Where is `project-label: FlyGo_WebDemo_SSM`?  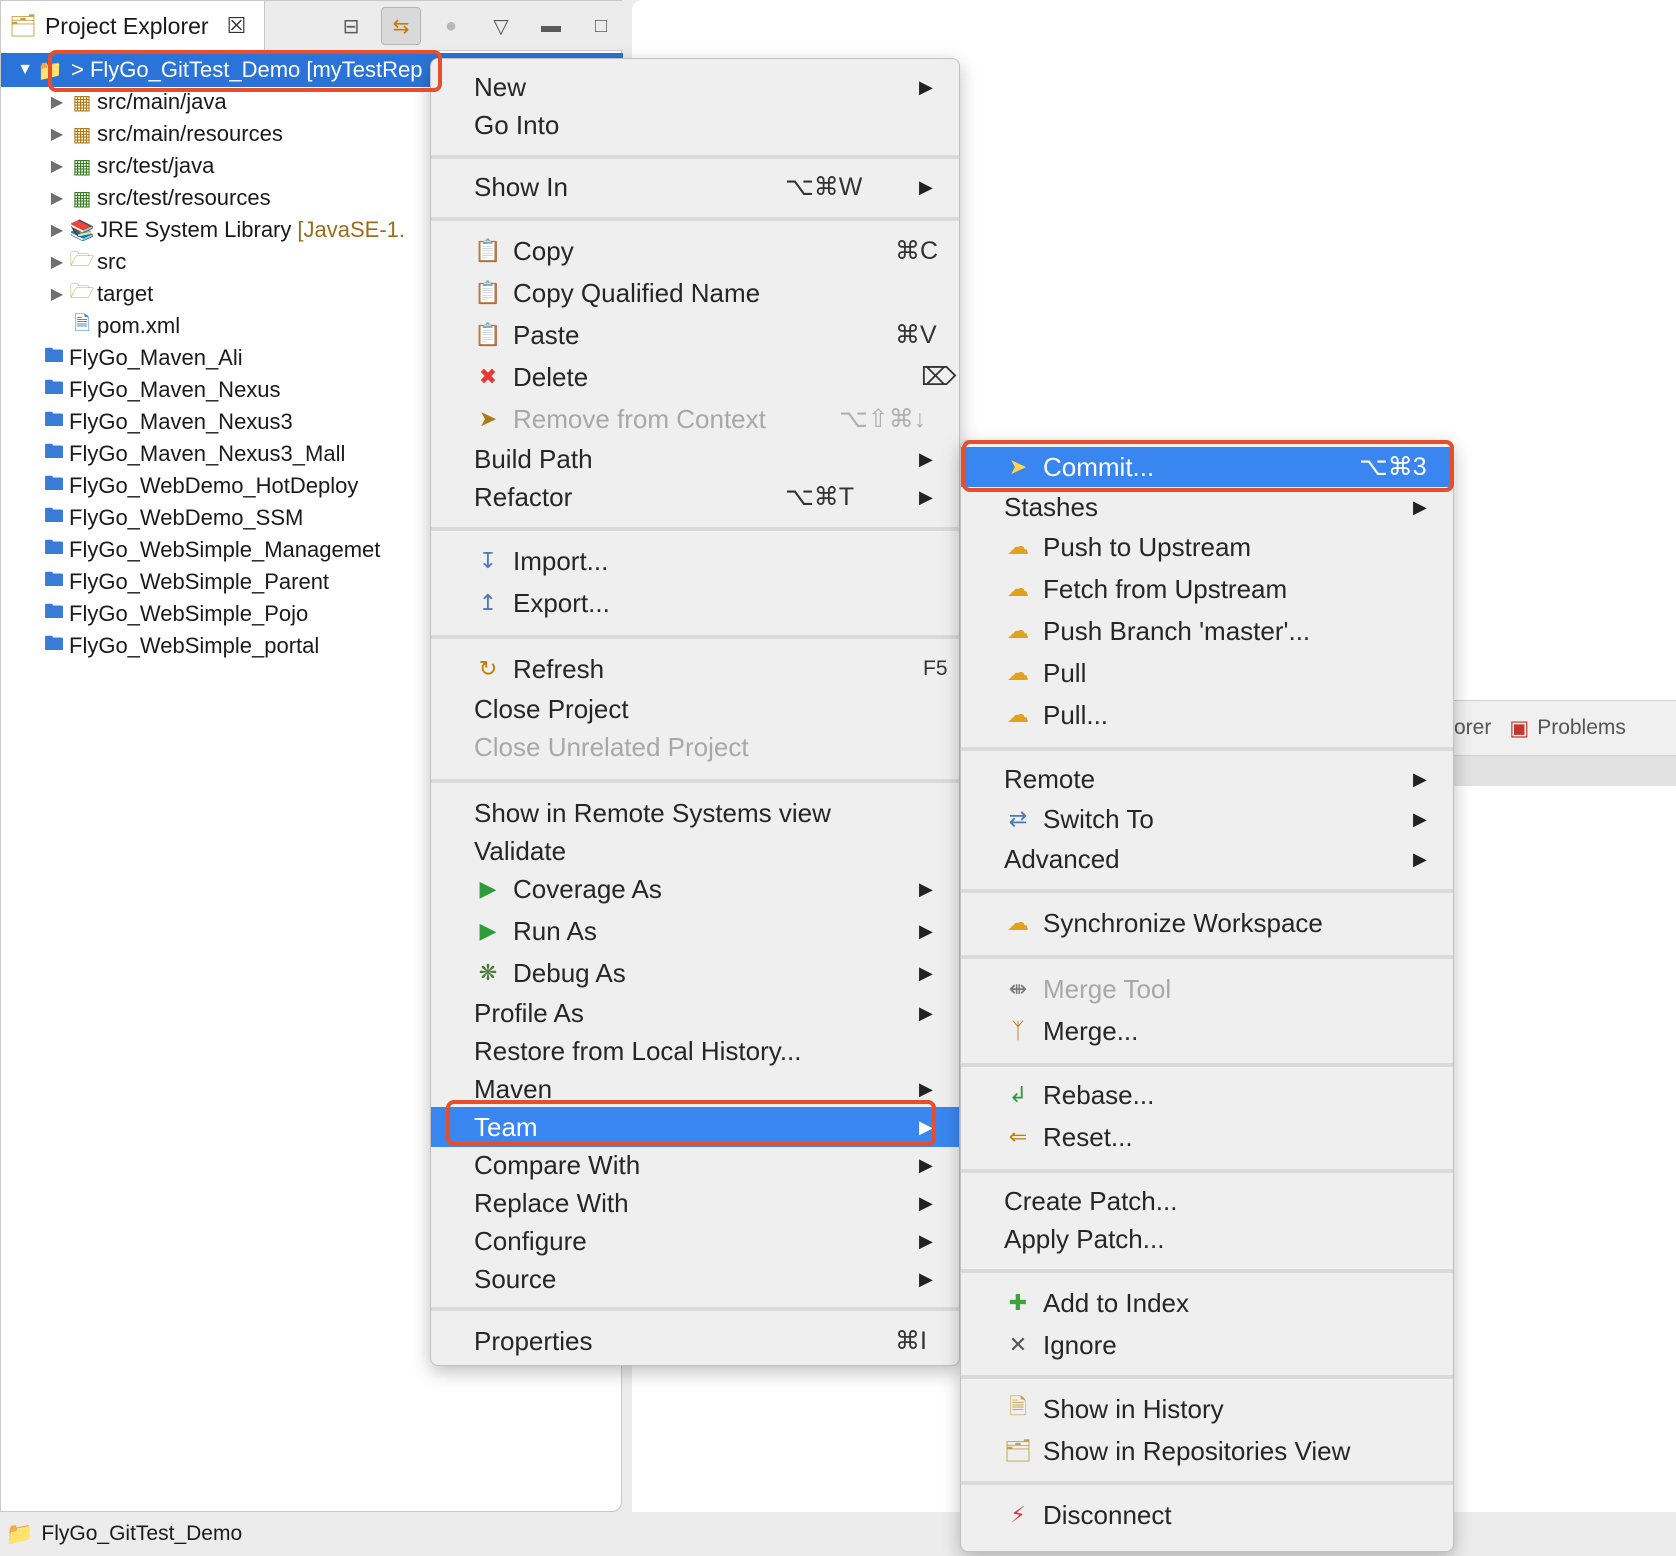
project-label: FlyGo_WebDemo_SSM is located at coordinates (186, 517).